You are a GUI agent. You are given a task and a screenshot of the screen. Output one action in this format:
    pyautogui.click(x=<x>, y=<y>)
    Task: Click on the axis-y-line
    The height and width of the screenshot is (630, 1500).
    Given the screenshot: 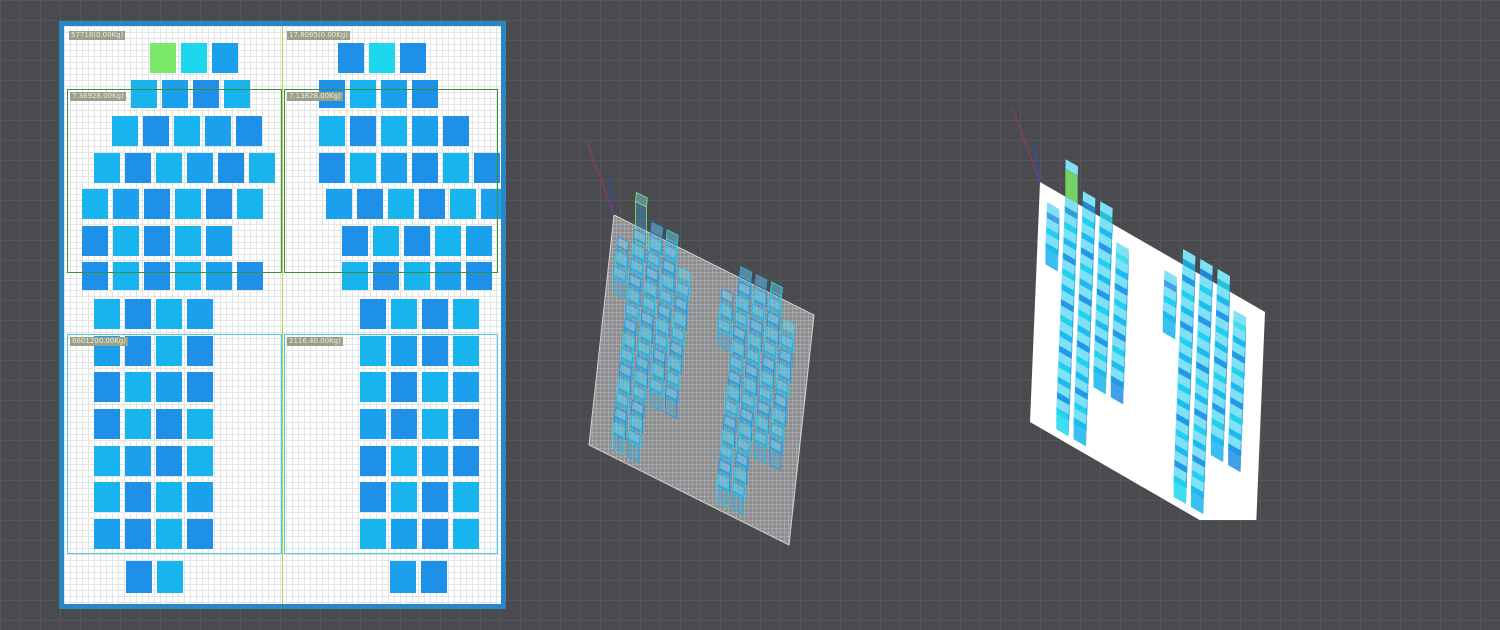 What is the action you would take?
    pyautogui.click(x=611, y=195)
    